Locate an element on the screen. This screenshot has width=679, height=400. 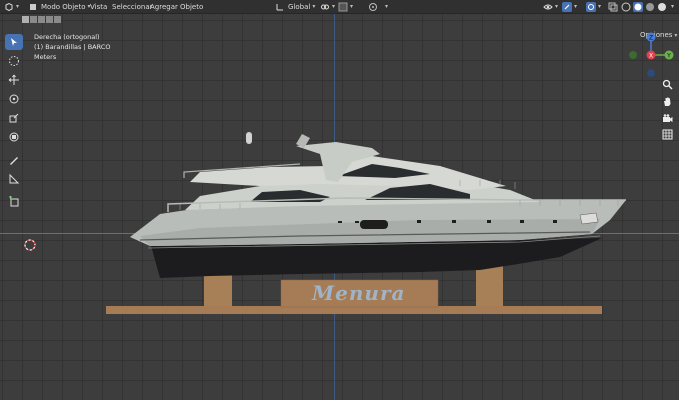
shading-material is located at coordinates (650, 6).